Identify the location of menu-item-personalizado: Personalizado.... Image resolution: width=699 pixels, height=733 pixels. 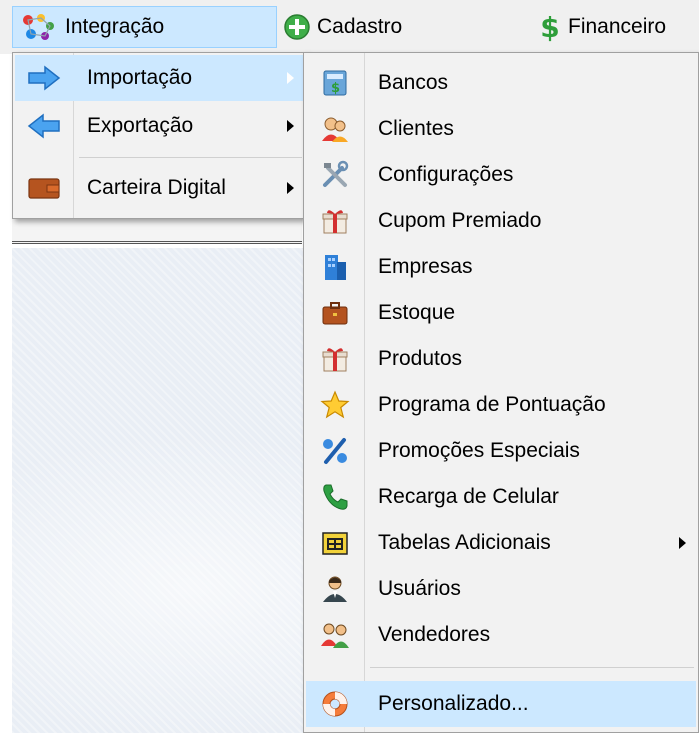
(501, 704).